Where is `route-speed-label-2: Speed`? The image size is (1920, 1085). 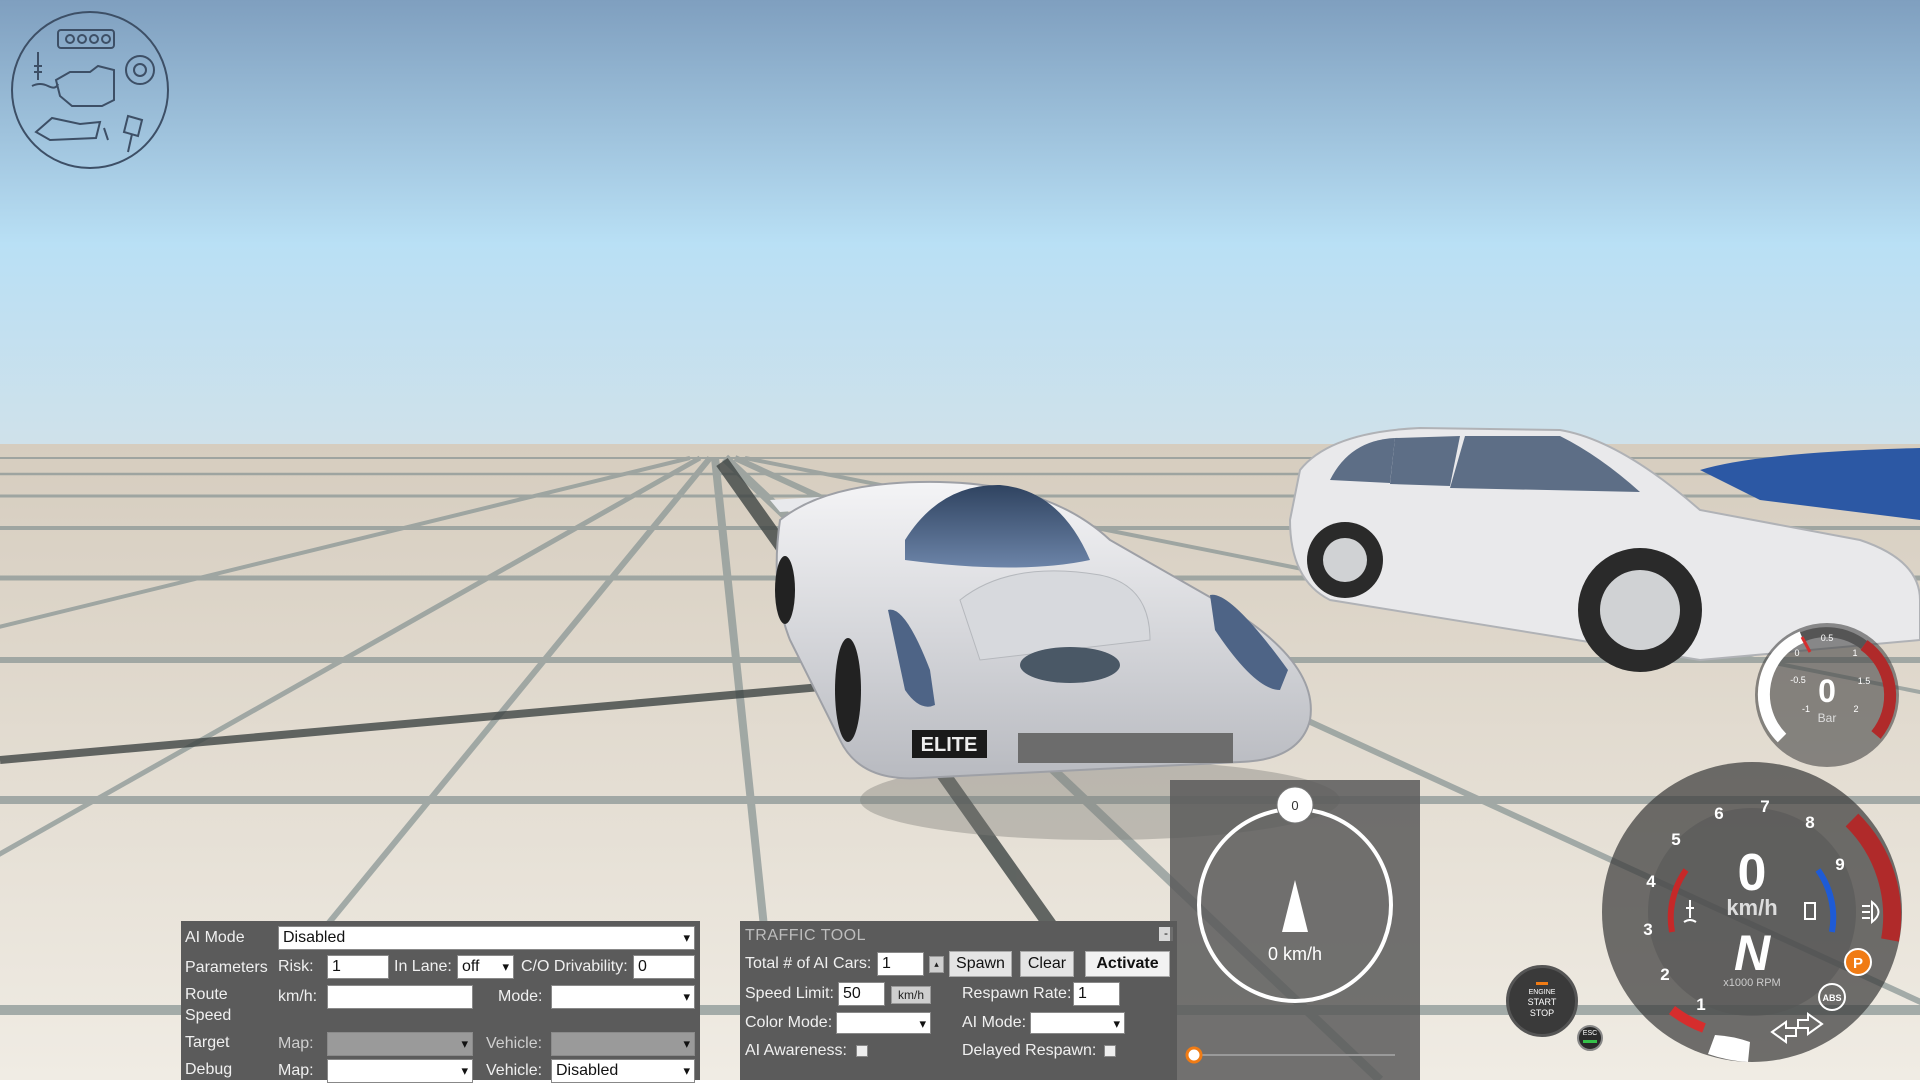 route-speed-label-2: Speed is located at coordinates (208, 1015).